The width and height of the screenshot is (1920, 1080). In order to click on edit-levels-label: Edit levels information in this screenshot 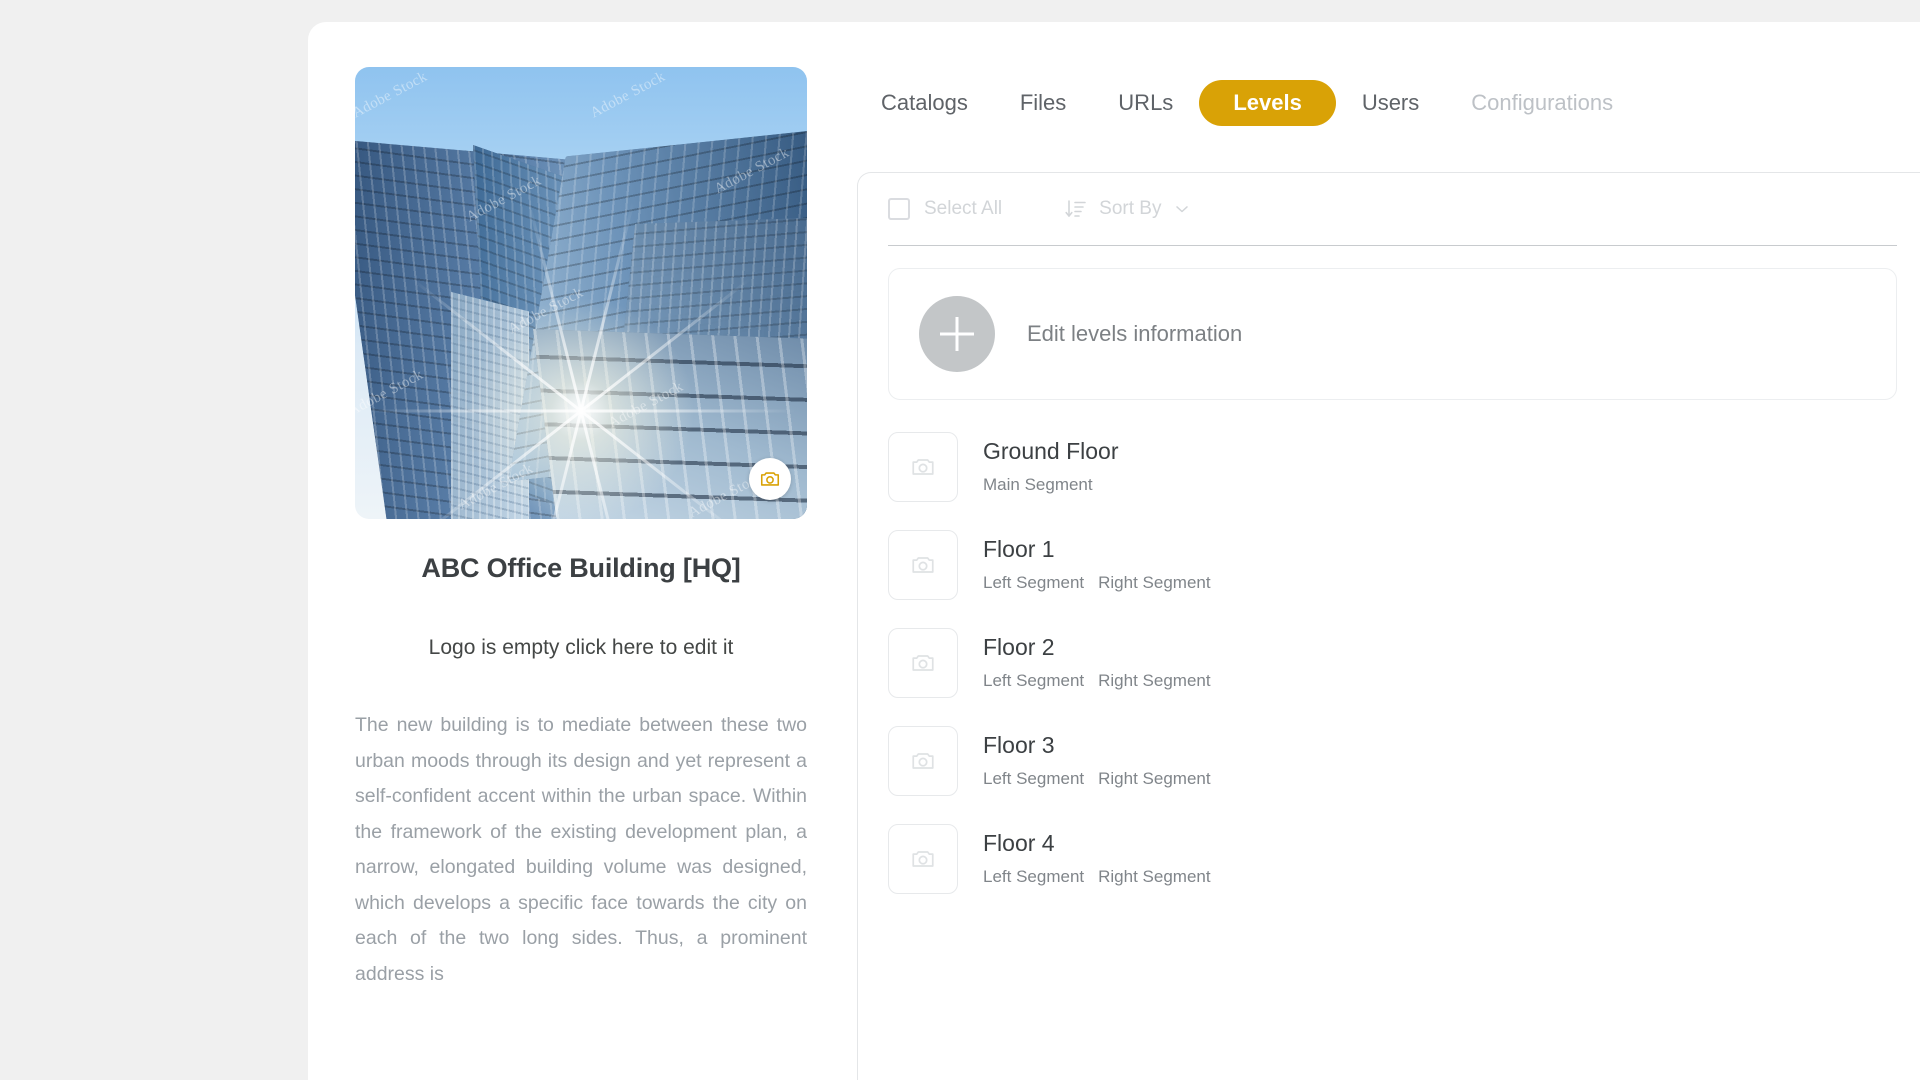, I will do `click(1135, 333)`.